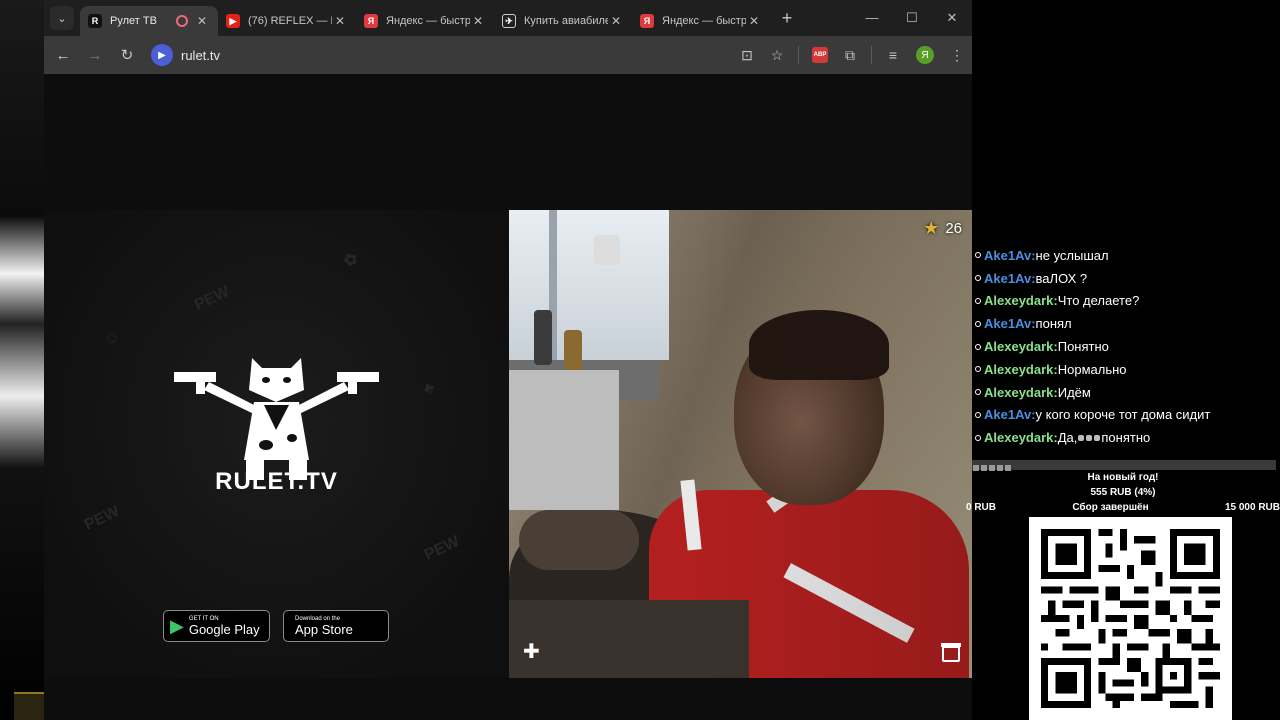 Image resolution: width=1280 pixels, height=720 pixels. What do you see at coordinates (1083, 347) in the screenshot?
I see `chat-text: Понятно` at bounding box center [1083, 347].